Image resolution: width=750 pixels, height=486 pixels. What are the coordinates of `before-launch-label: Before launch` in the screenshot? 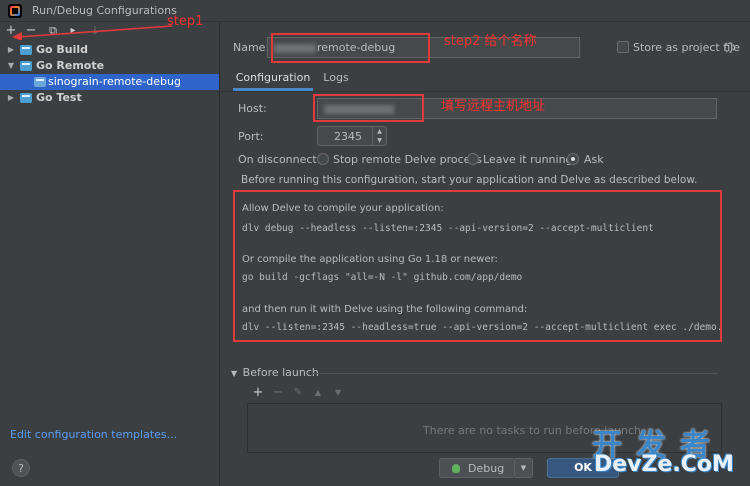 It's located at (280, 372).